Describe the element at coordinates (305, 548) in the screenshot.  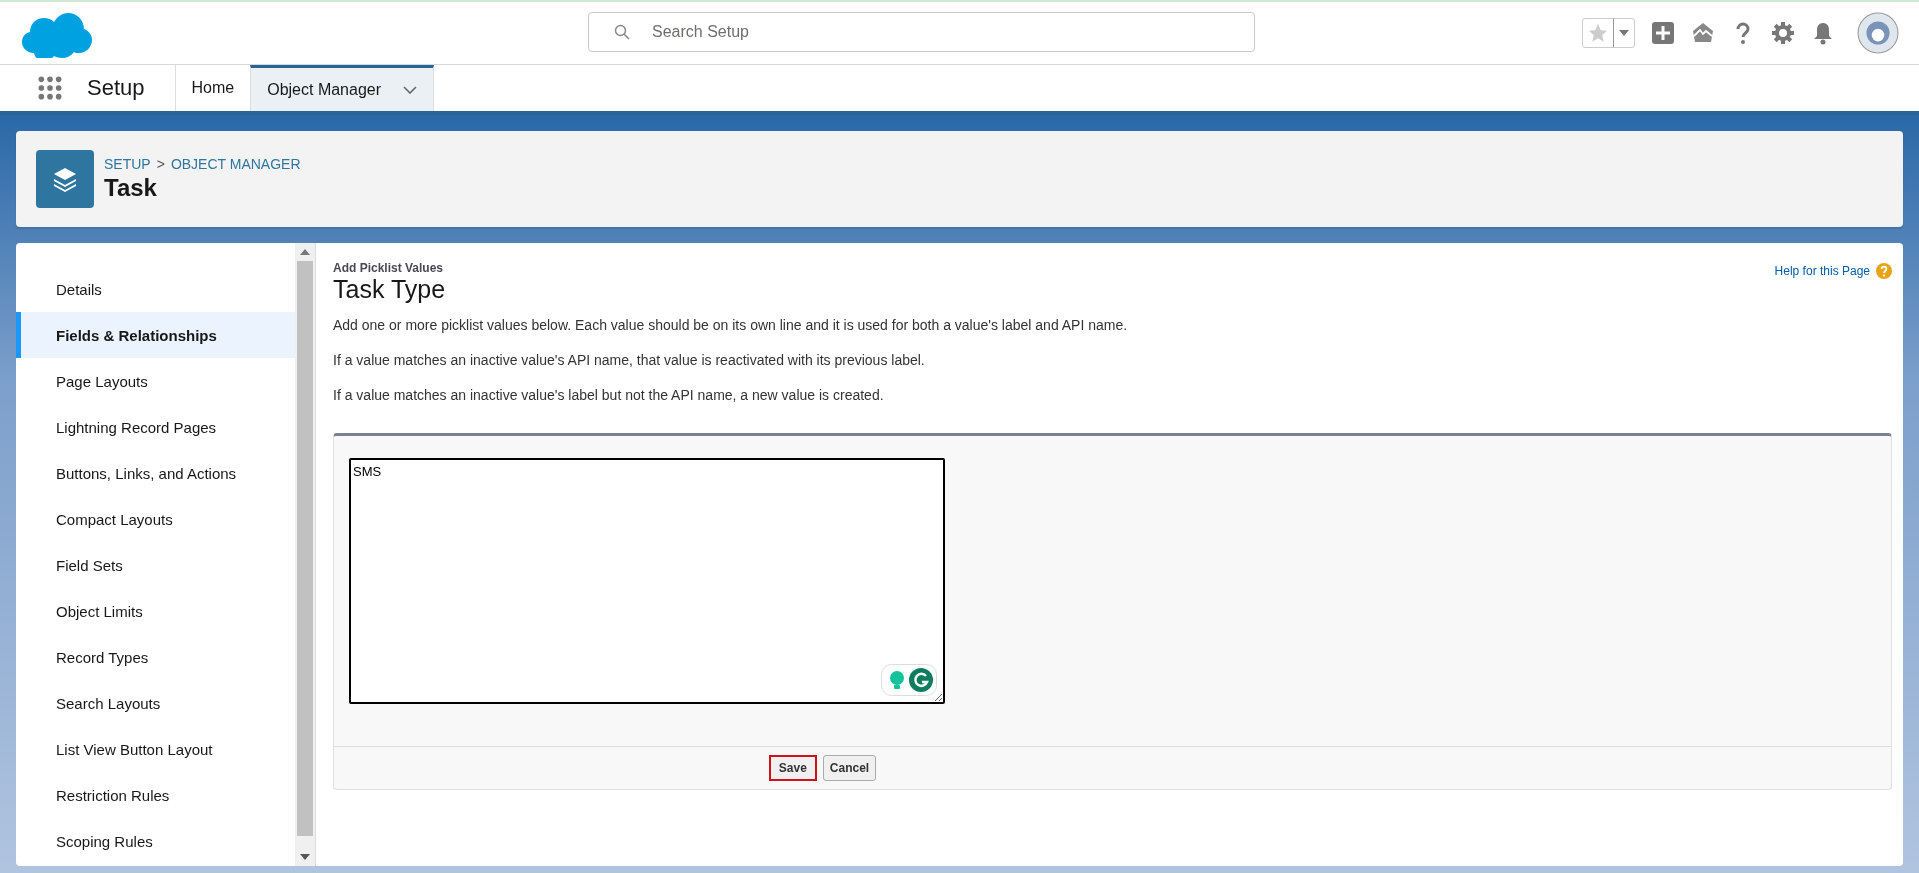
I see `scrollbar-thumb` at that location.